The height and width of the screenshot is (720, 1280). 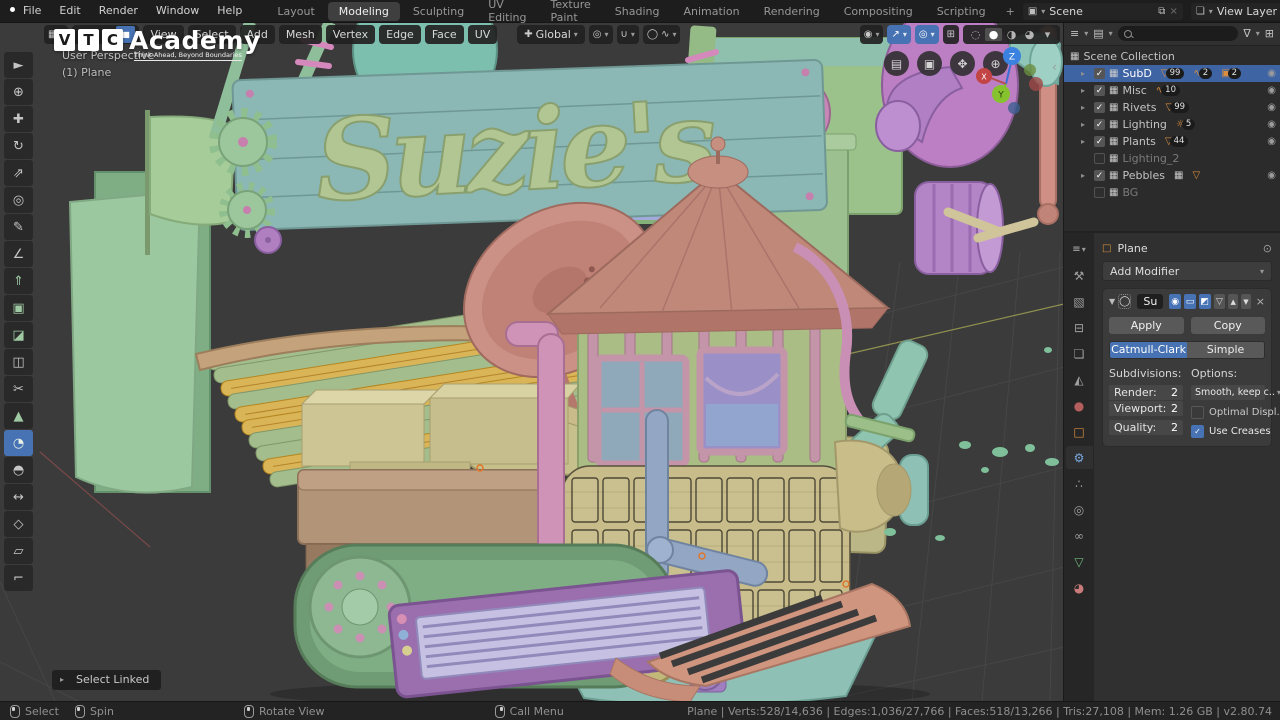 I want to click on tool-cursor: ⊕, so click(x=18, y=92).